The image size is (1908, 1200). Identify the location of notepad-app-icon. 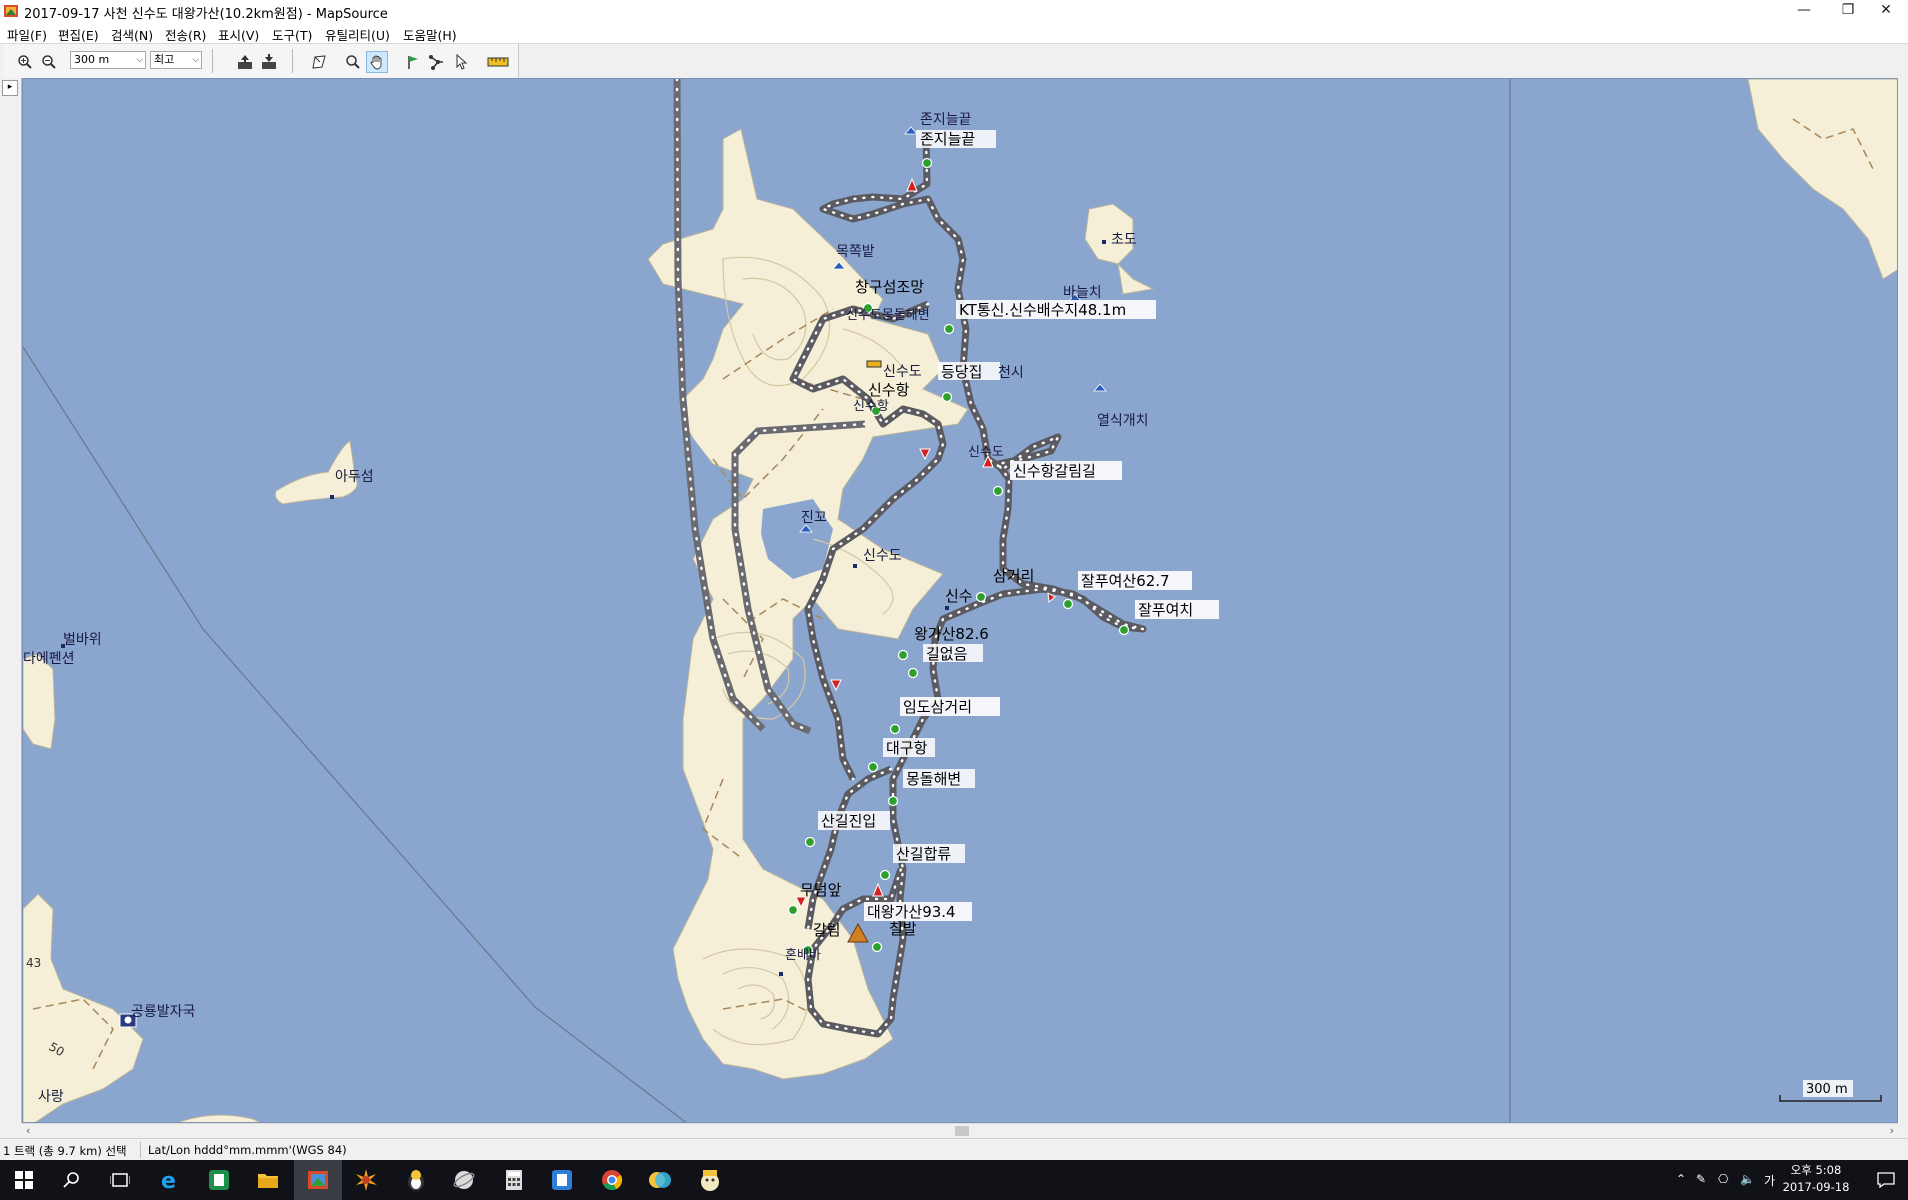
(562, 1180).